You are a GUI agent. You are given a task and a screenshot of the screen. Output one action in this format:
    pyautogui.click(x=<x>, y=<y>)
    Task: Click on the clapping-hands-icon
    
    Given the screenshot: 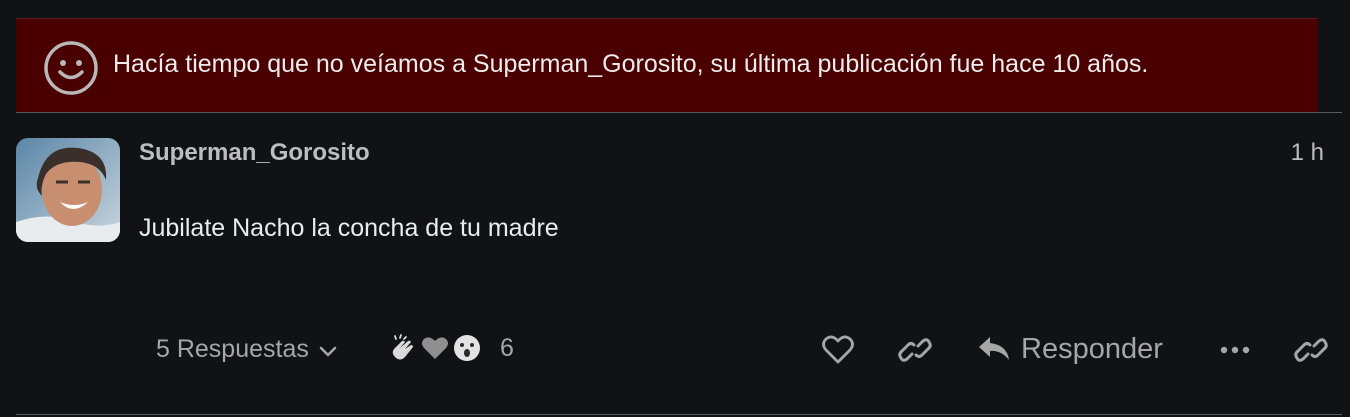 What is the action you would take?
    pyautogui.click(x=402, y=347)
    